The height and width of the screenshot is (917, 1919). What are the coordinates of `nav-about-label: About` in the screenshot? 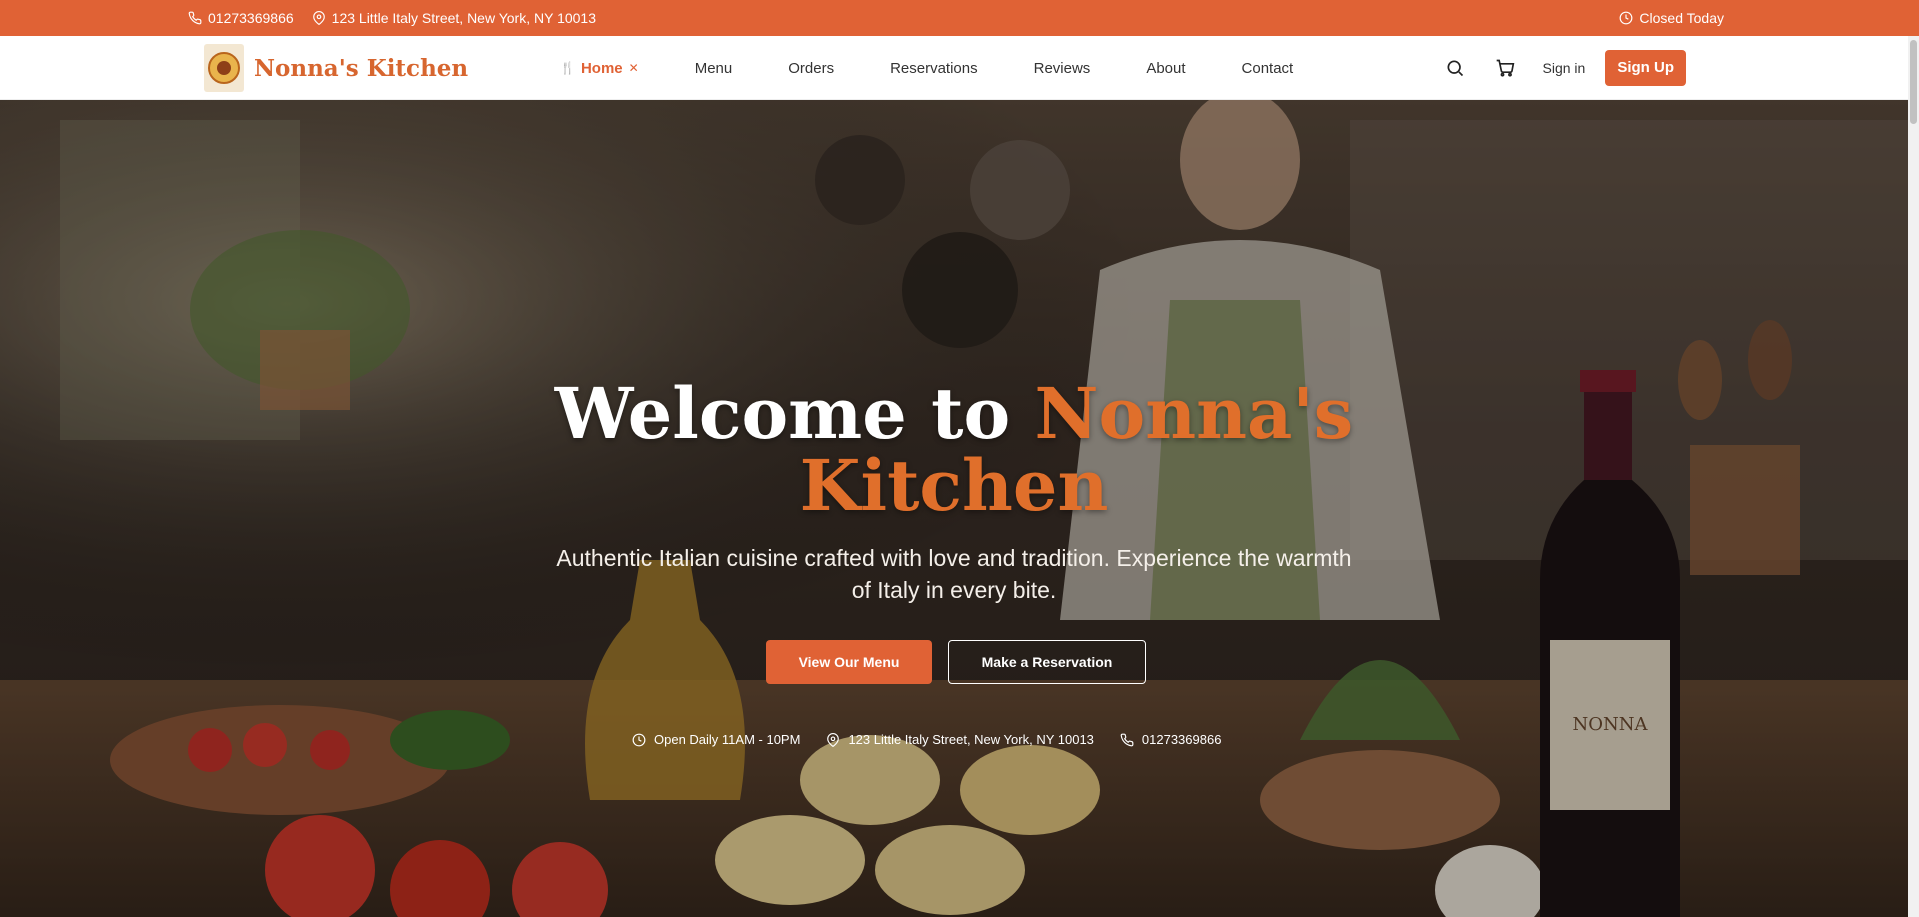 It's located at (1166, 68).